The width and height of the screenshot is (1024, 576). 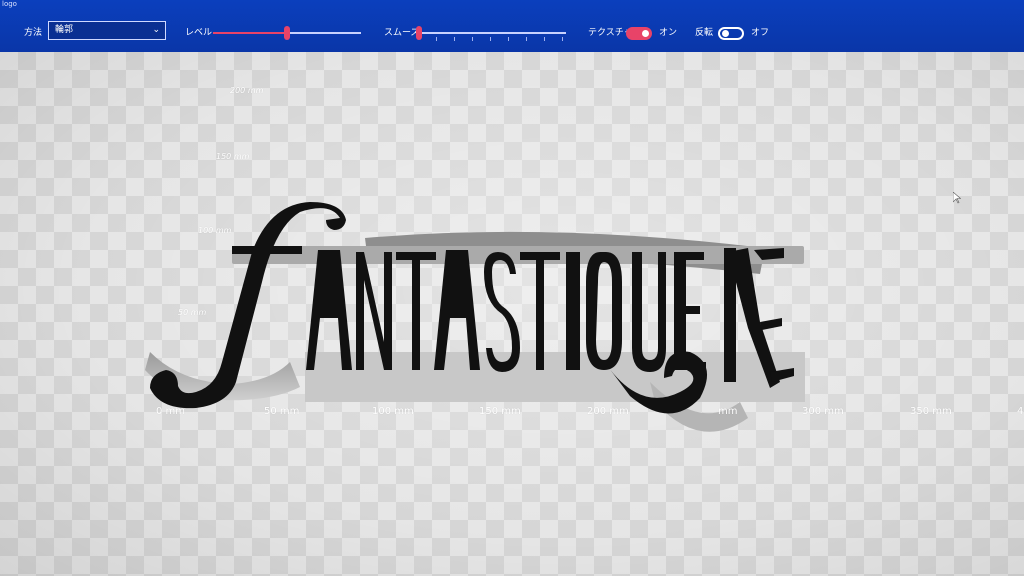 What do you see at coordinates (393, 411) in the screenshot?
I see `x-axis-label: 100 mm` at bounding box center [393, 411].